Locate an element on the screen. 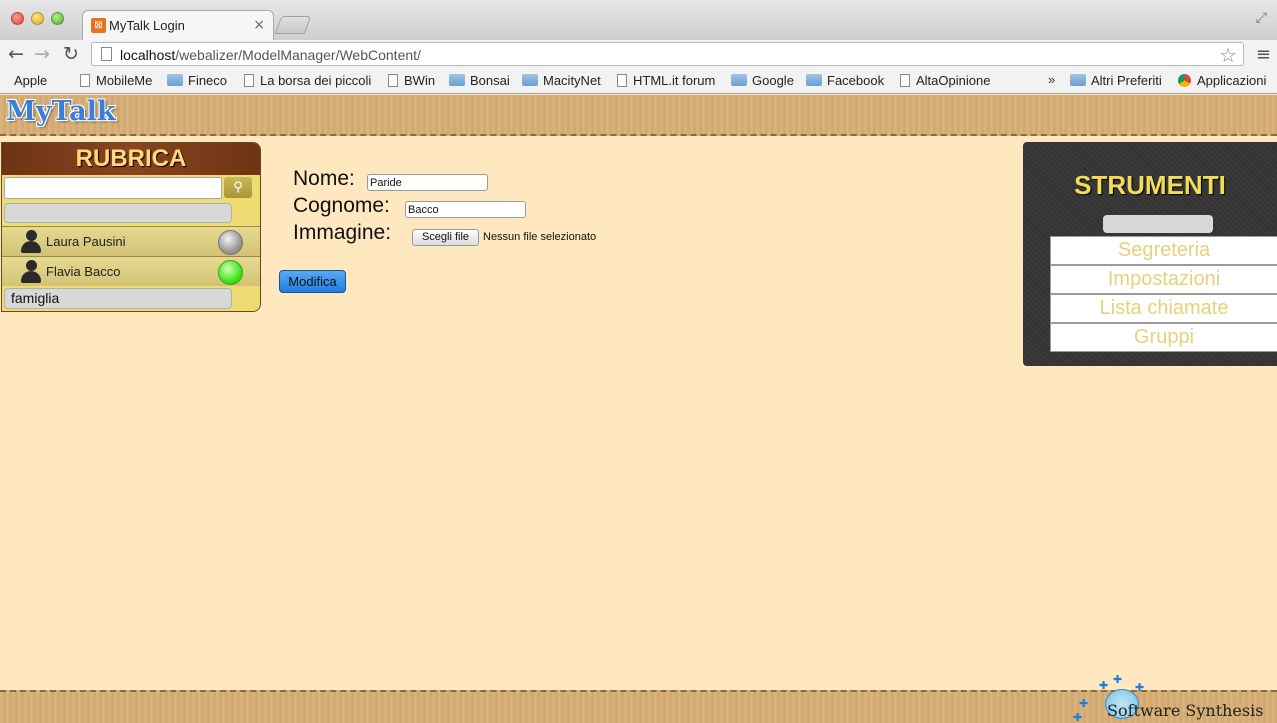 The height and width of the screenshot is (723, 1277). rubrica-search: ⚲ is located at coordinates (129, 188).